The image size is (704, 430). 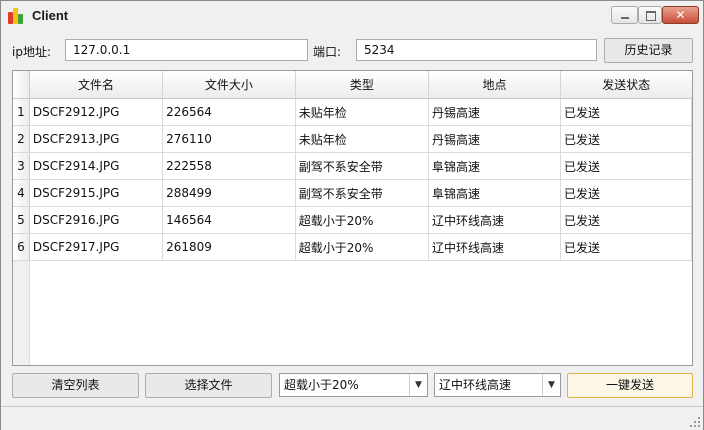 What do you see at coordinates (96, 139) in the screenshot?
I see `cell-filename: DSCF2913.JPG` at bounding box center [96, 139].